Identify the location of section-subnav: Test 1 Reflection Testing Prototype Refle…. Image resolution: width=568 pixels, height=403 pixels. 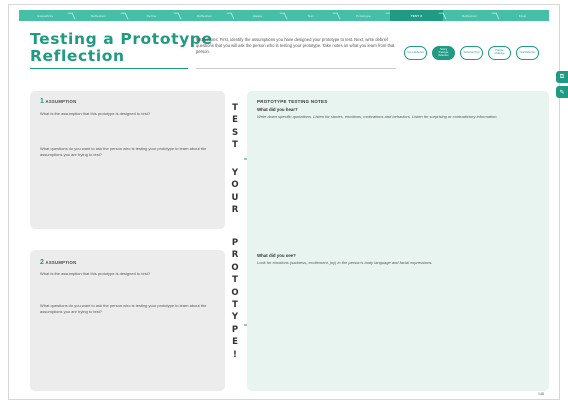
(471, 53).